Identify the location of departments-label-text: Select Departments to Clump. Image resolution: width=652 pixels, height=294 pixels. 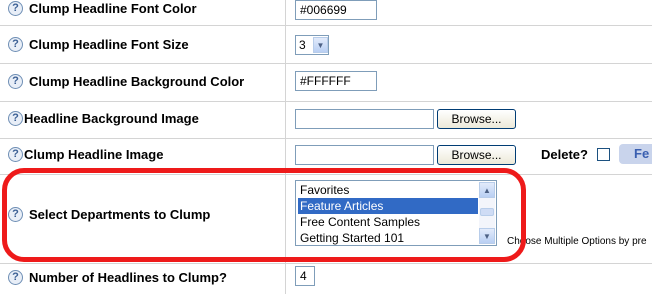
(120, 214).